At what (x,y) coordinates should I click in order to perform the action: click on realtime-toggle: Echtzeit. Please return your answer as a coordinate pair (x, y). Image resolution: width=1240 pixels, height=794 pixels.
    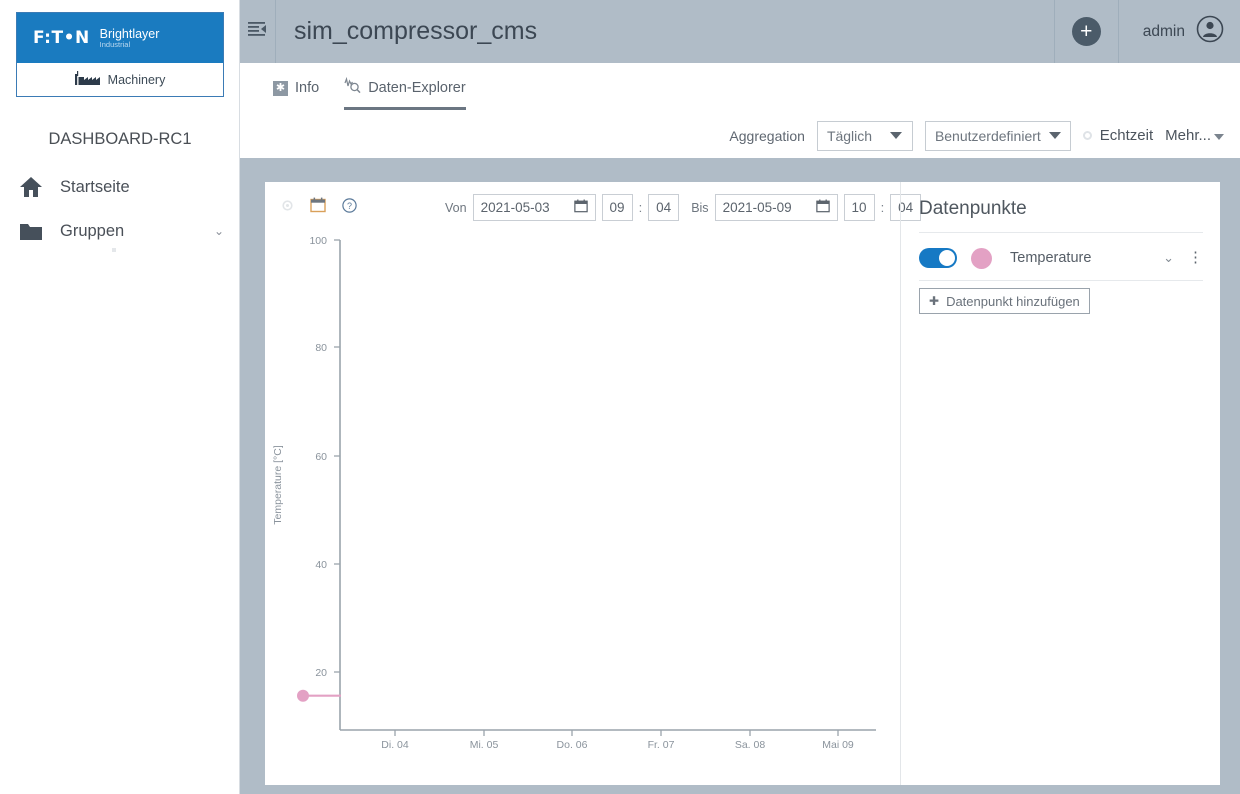
    Looking at the image, I should click on (1118, 135).